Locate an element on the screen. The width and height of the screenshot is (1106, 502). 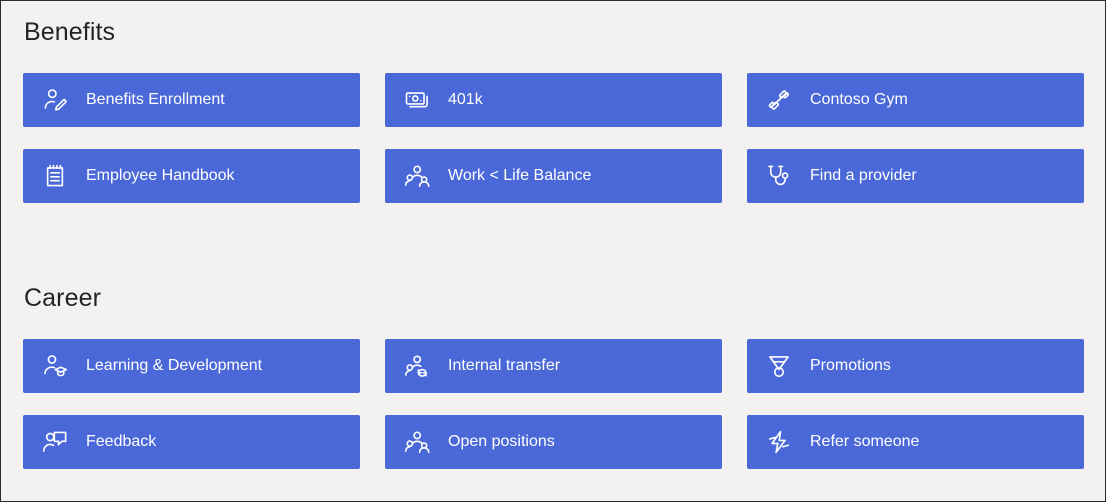
money-banknote-icon is located at coordinates (417, 100).